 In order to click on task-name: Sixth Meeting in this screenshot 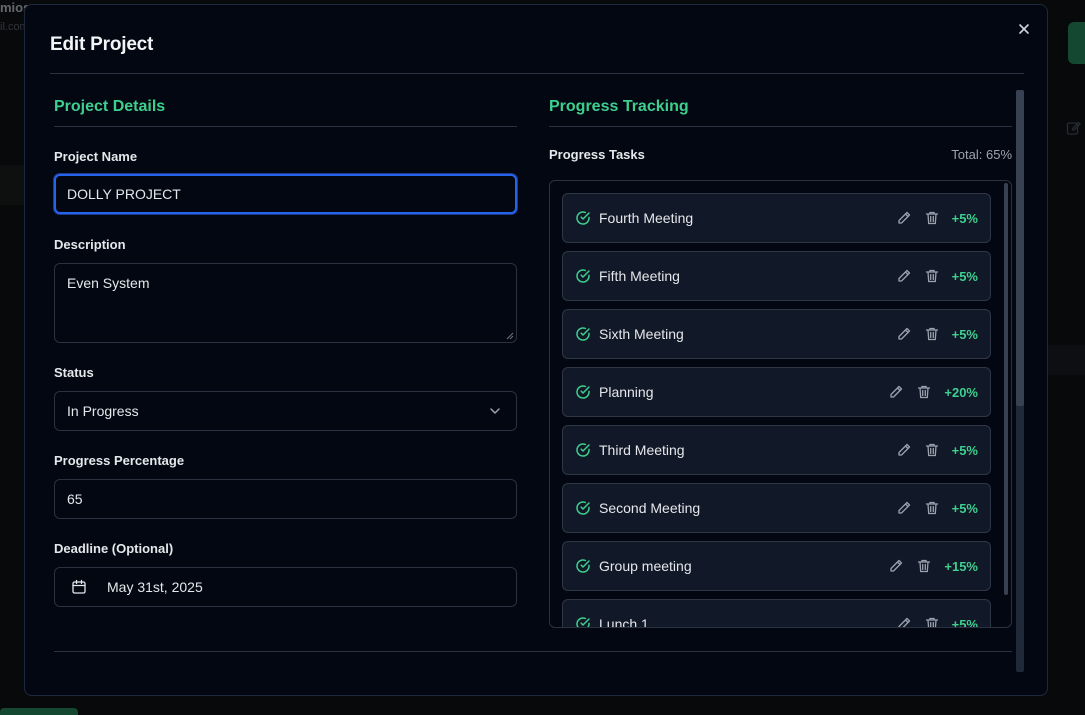, I will do `click(641, 334)`.